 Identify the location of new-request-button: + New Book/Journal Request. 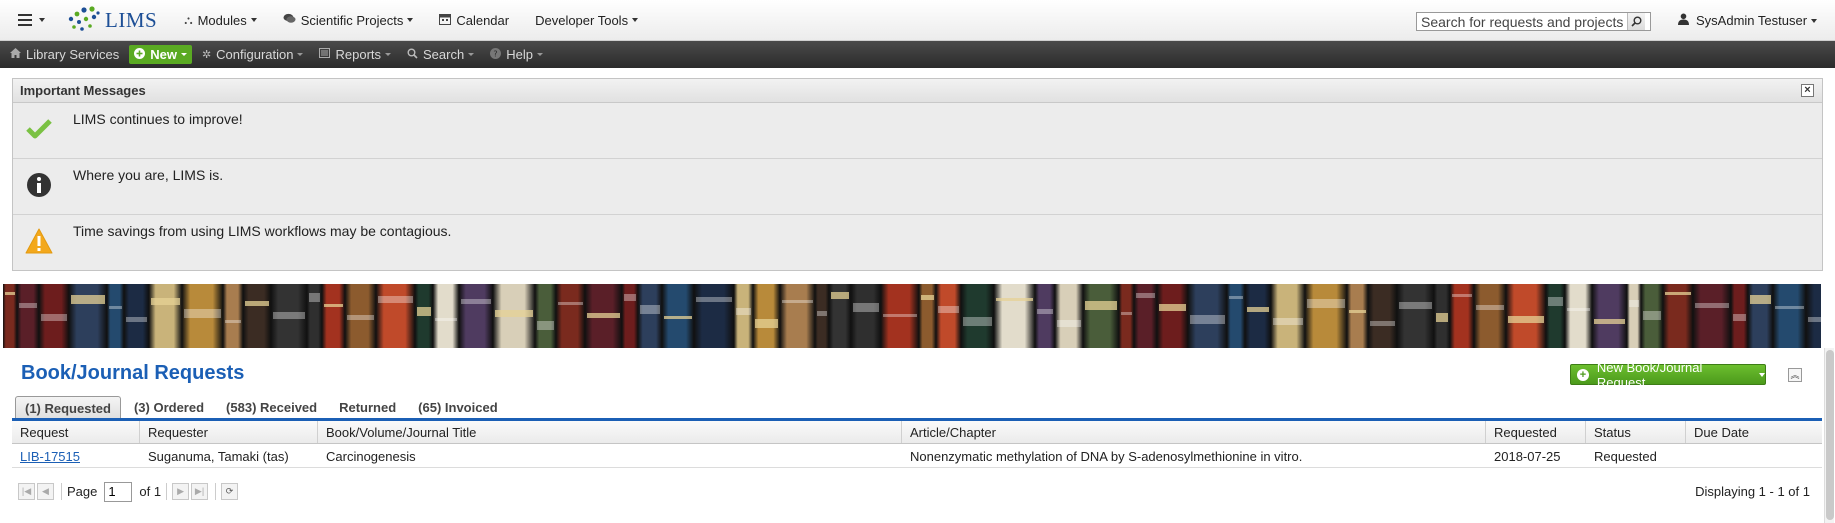
(1668, 375).